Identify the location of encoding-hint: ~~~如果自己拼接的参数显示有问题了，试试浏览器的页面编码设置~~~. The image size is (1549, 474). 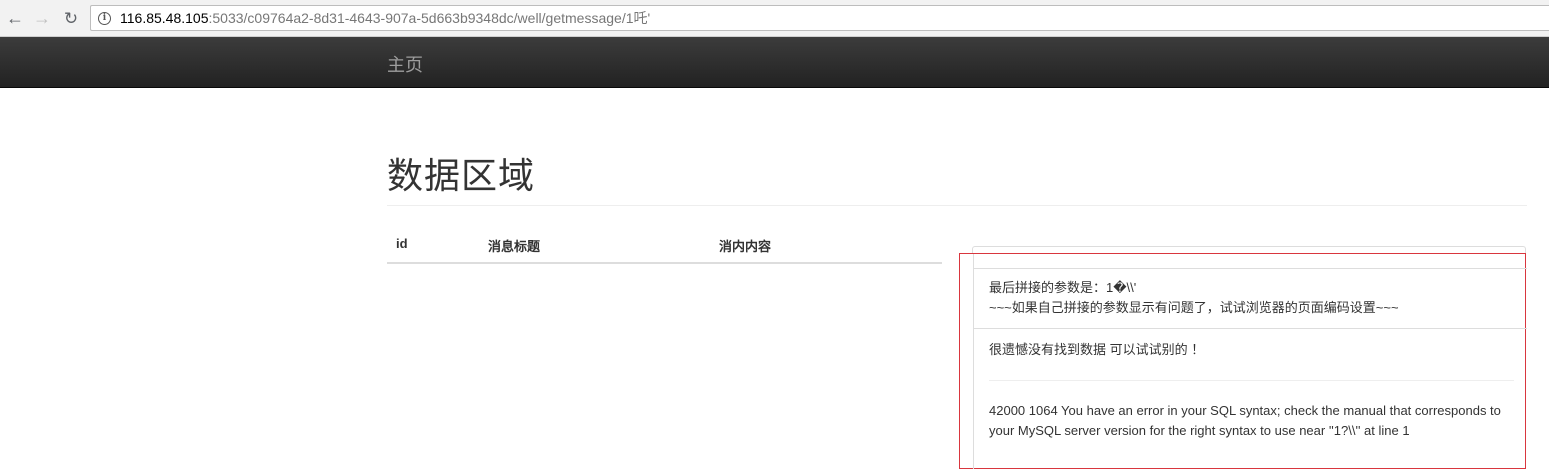
(1194, 307).